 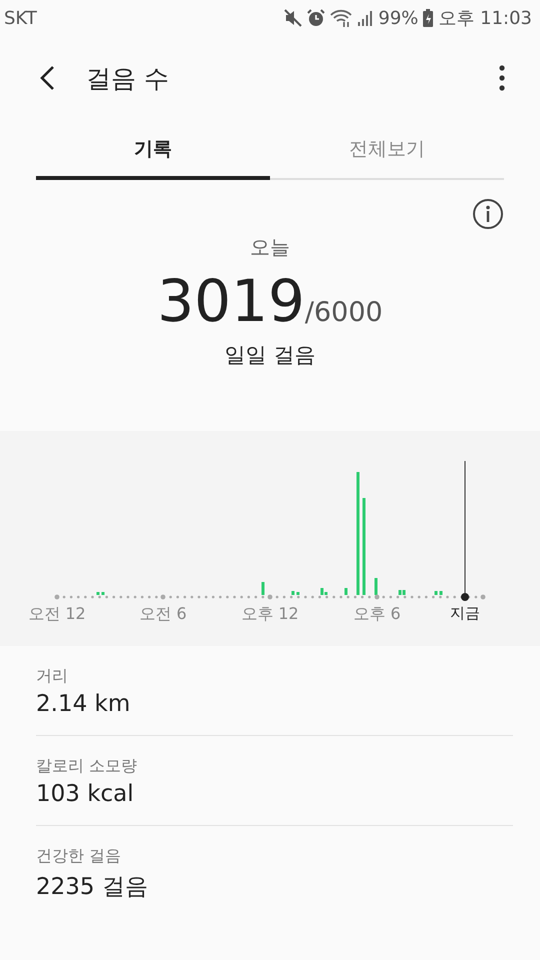 What do you see at coordinates (316, 18) in the screenshot?
I see `alarm-icon` at bounding box center [316, 18].